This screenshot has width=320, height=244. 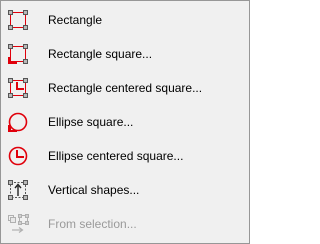 I want to click on from-selection-icon, so click(x=18, y=224).